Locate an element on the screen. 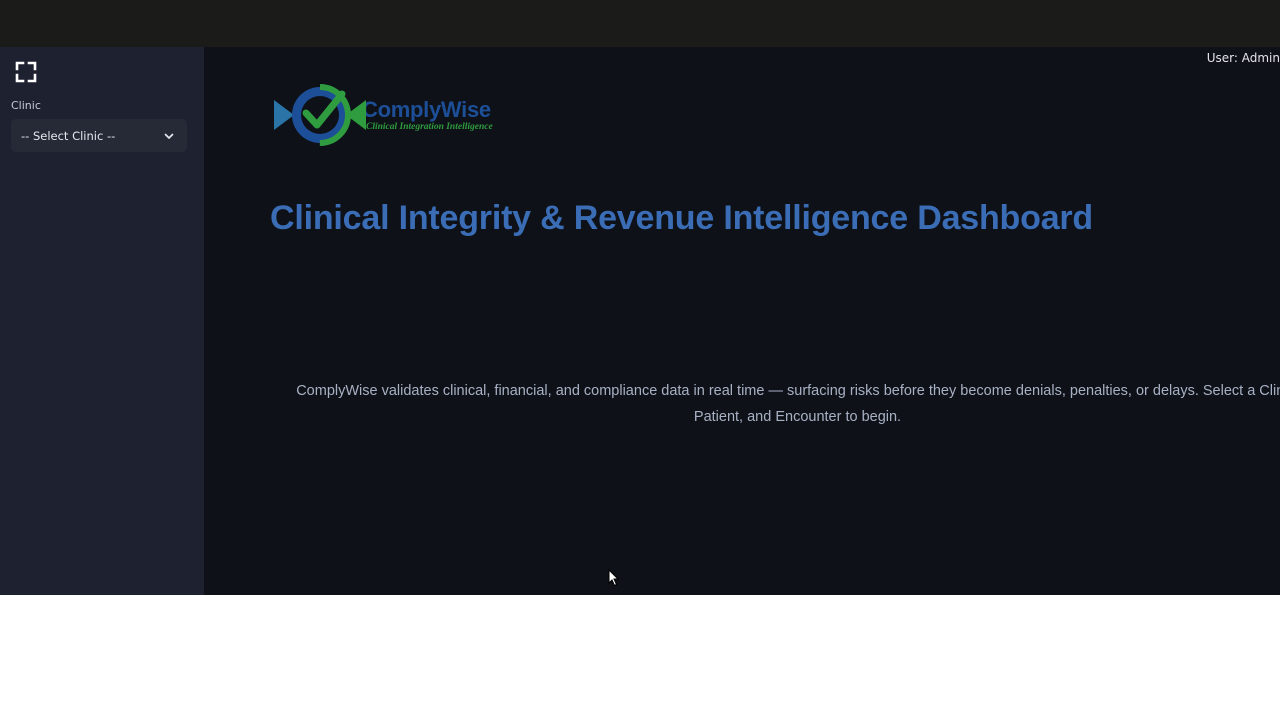 Image resolution: width=1280 pixels, height=720 pixels. browser-top-bar is located at coordinates (640, 23).